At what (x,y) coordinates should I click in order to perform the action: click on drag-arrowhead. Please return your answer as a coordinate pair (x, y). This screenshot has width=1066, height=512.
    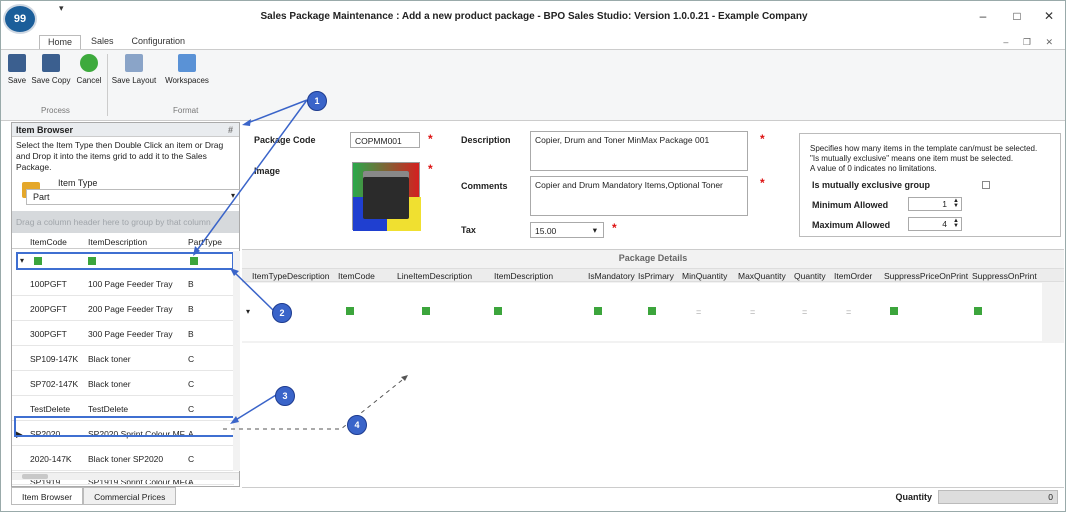
    Looking at the image, I should click on (404, 378).